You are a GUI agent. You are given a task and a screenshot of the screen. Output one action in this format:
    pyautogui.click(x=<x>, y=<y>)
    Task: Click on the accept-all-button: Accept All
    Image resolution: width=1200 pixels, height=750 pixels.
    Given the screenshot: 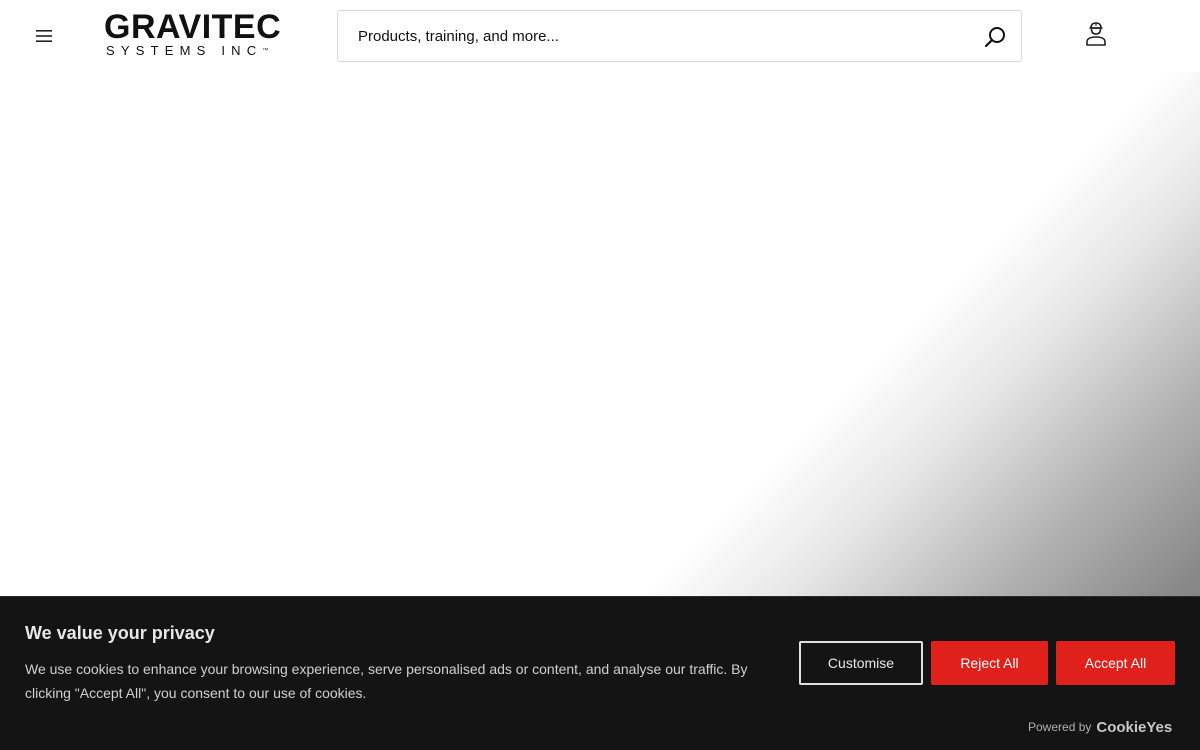 What is the action you would take?
    pyautogui.click(x=1115, y=663)
    